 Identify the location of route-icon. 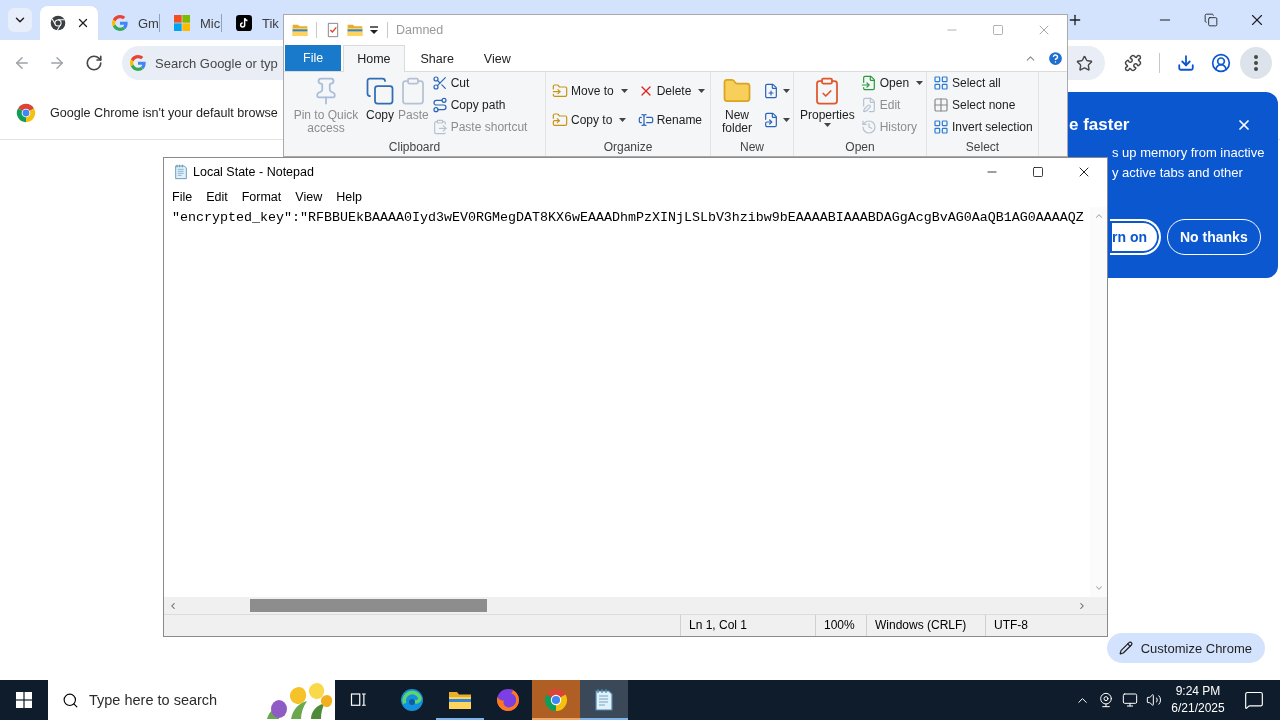
(439, 105).